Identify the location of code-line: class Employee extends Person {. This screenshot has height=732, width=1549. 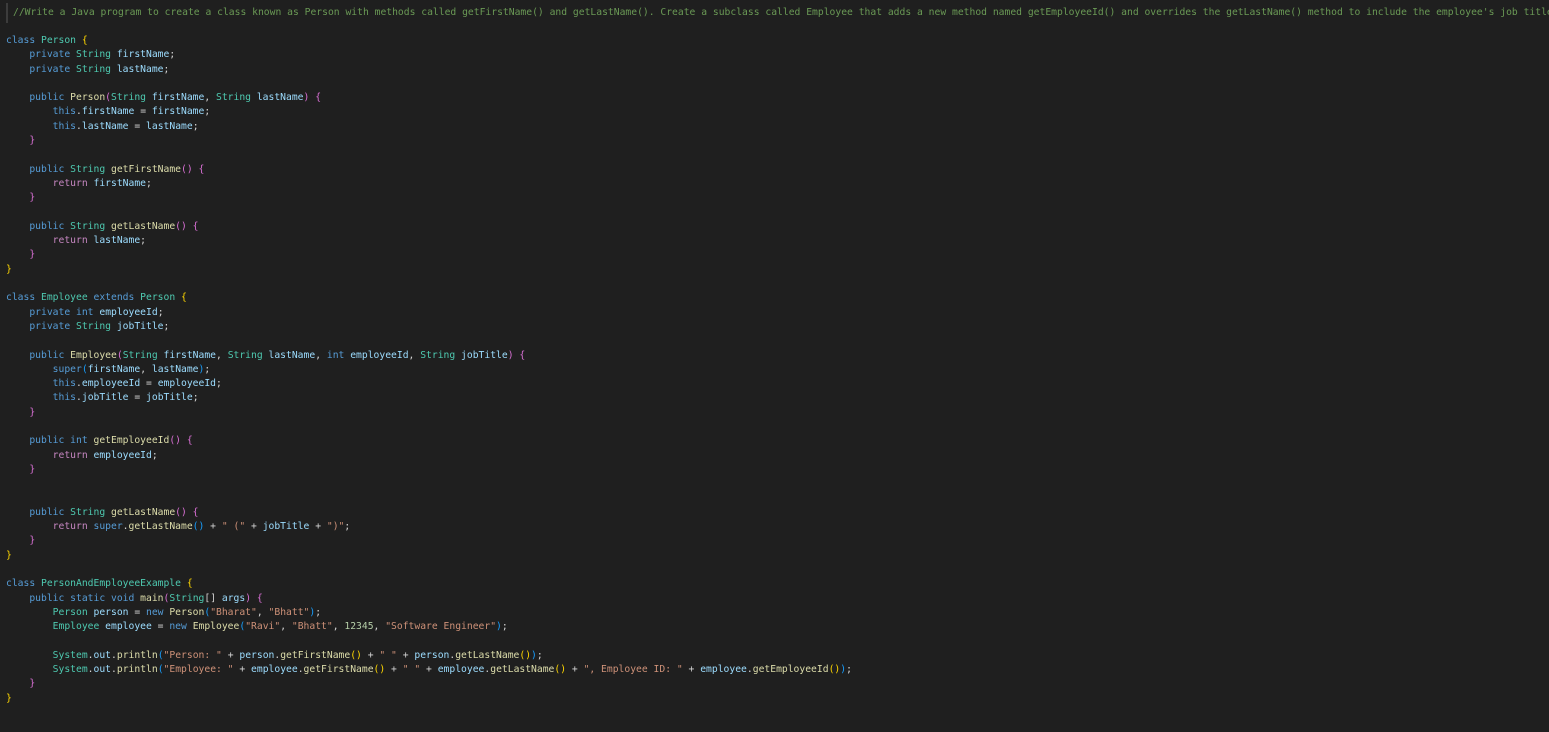
(429, 298).